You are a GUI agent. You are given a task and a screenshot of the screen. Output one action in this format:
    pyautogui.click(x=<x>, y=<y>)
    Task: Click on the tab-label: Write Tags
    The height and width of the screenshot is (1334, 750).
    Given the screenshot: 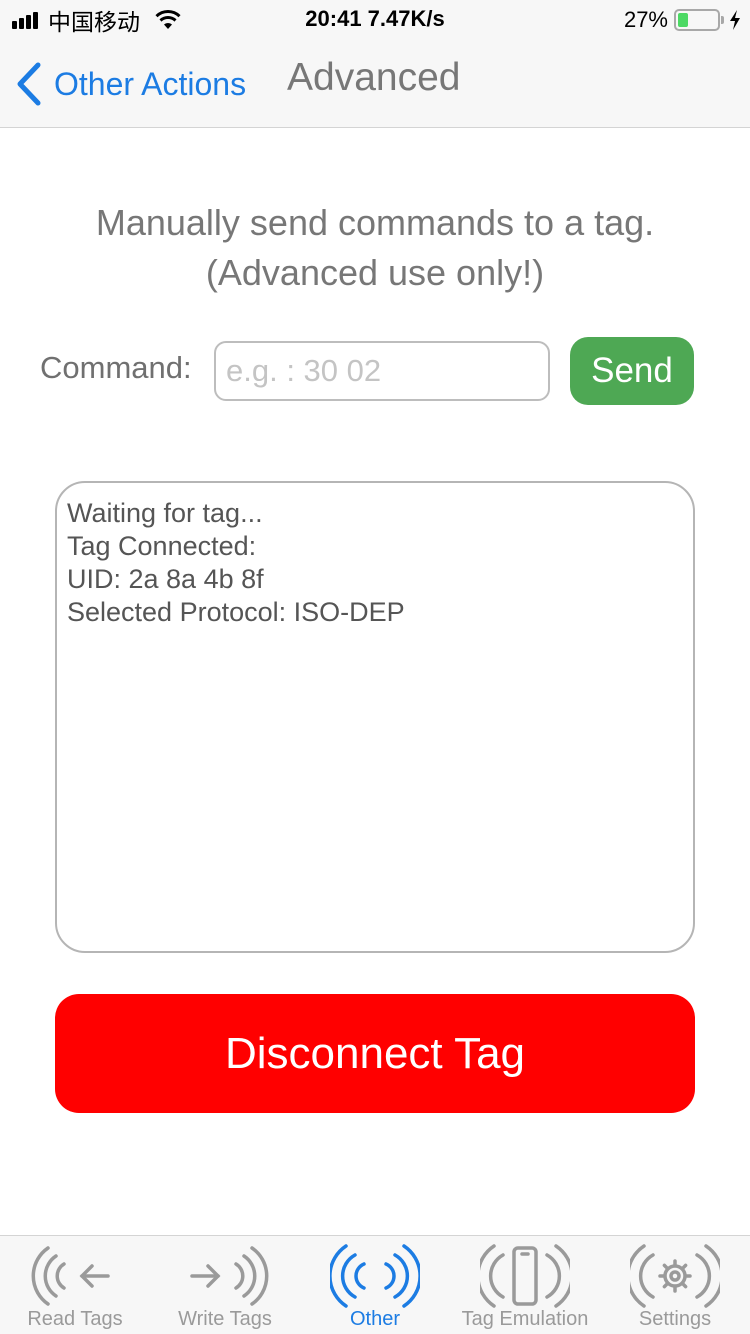 What is the action you would take?
    pyautogui.click(x=225, y=1319)
    